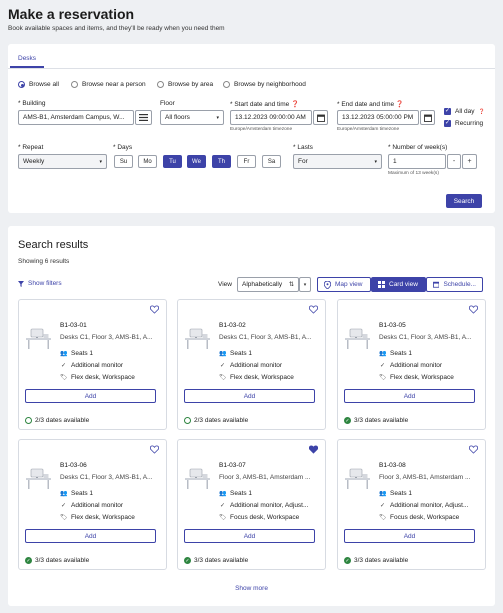 Image resolution: width=503 pixels, height=613 pixels. I want to click on day-toggle-mo: Mo, so click(147, 161).